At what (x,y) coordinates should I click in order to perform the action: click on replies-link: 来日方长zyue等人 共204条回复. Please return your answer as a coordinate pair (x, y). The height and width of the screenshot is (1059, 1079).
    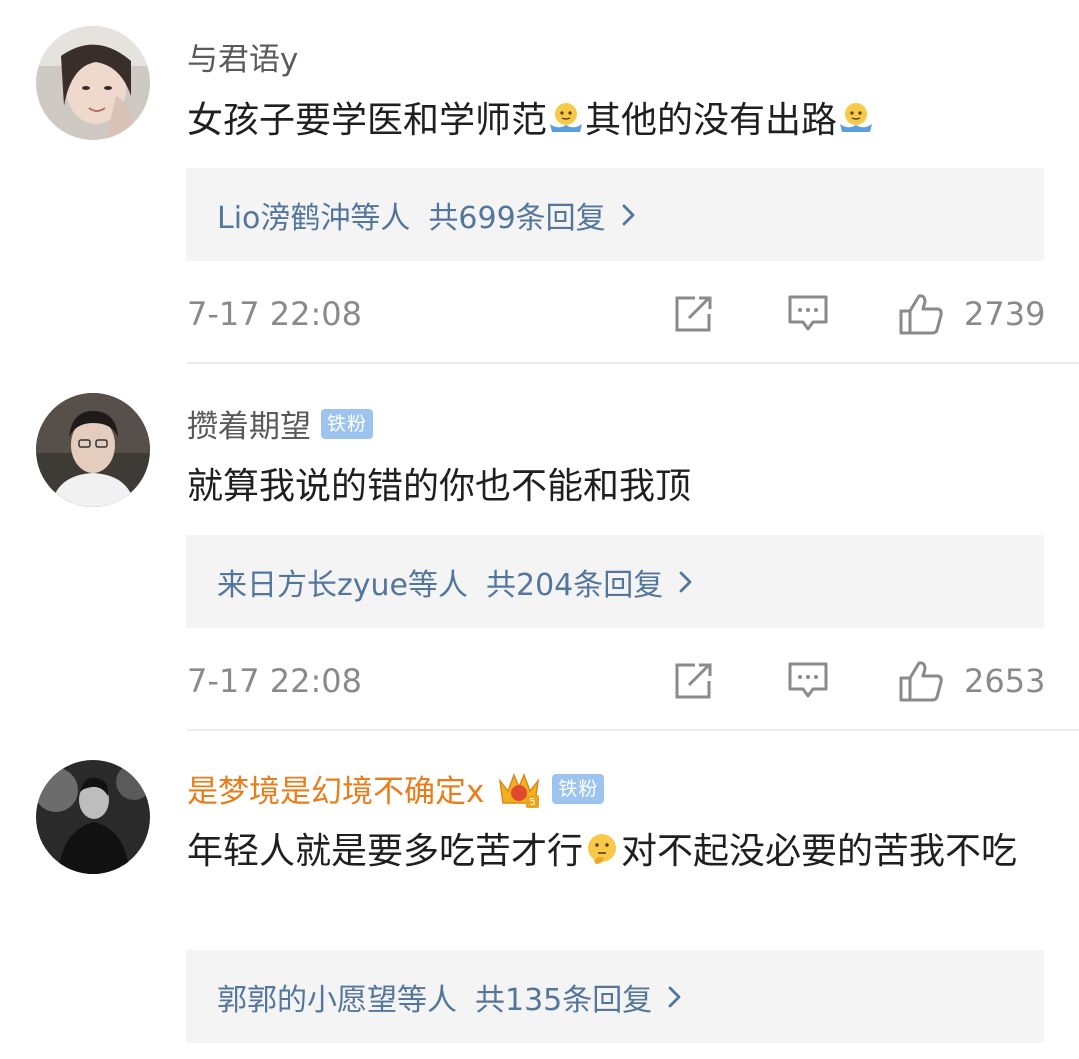
    Looking at the image, I should click on (615, 581).